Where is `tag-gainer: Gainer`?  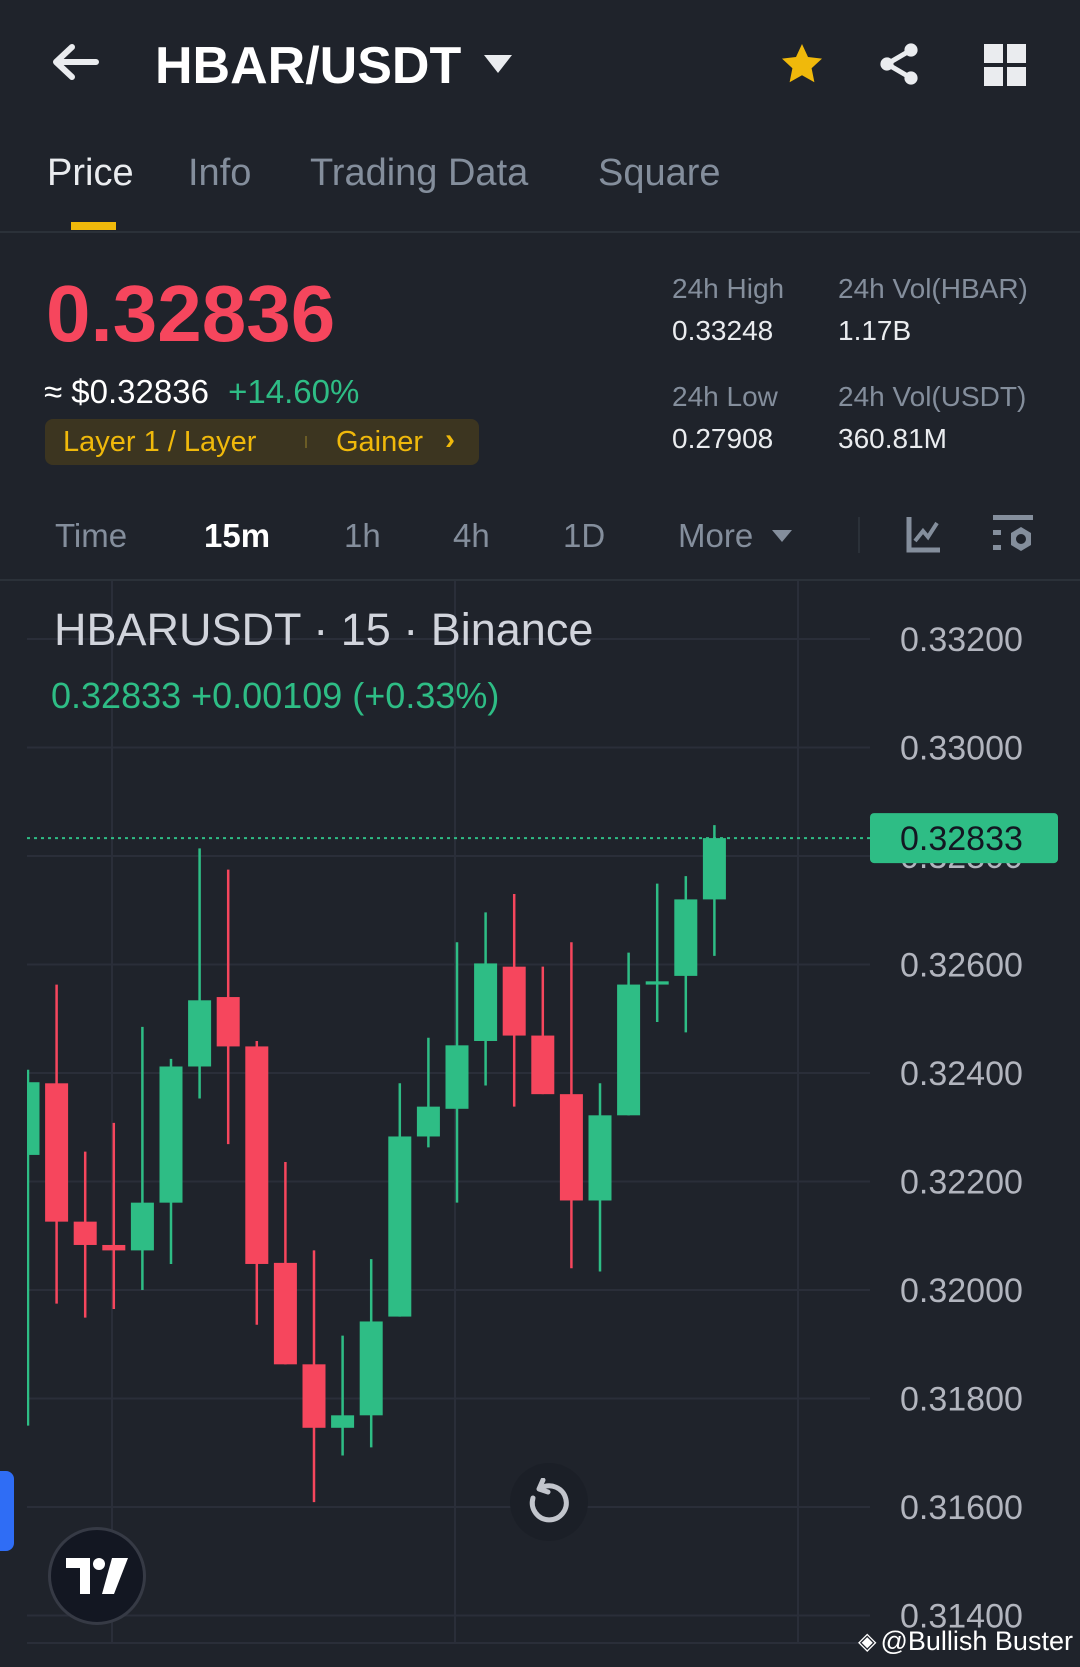 tag-gainer: Gainer is located at coordinates (379, 442).